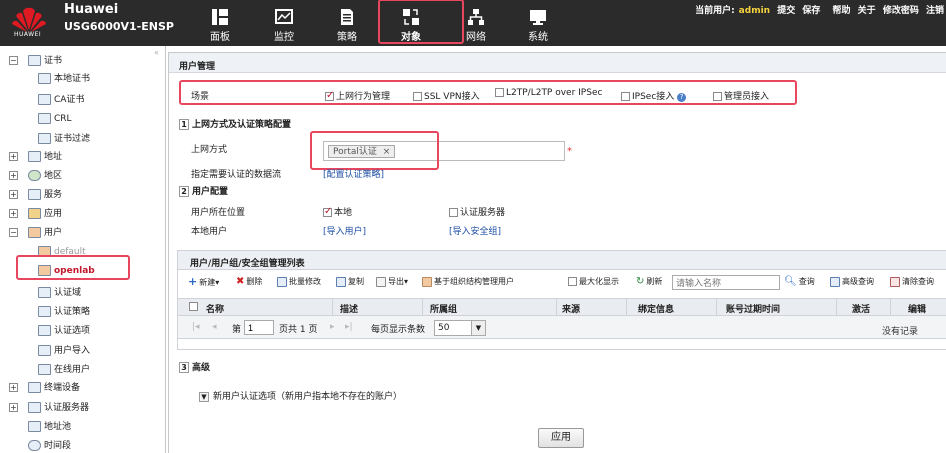 This screenshot has width=946, height=453. Describe the element at coordinates (350, 282) in the screenshot. I see `copy-button: 复制` at that location.